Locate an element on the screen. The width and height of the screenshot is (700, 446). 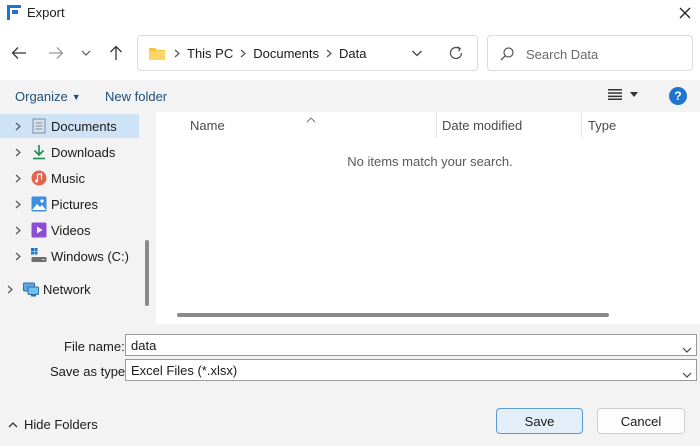
sidebar-item-label: Documents is located at coordinates (84, 126).